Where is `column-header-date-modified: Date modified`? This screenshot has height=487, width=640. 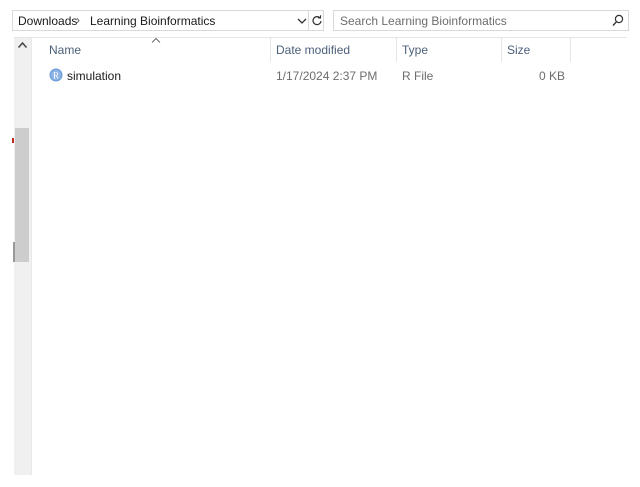 column-header-date-modified: Date modified is located at coordinates (313, 50).